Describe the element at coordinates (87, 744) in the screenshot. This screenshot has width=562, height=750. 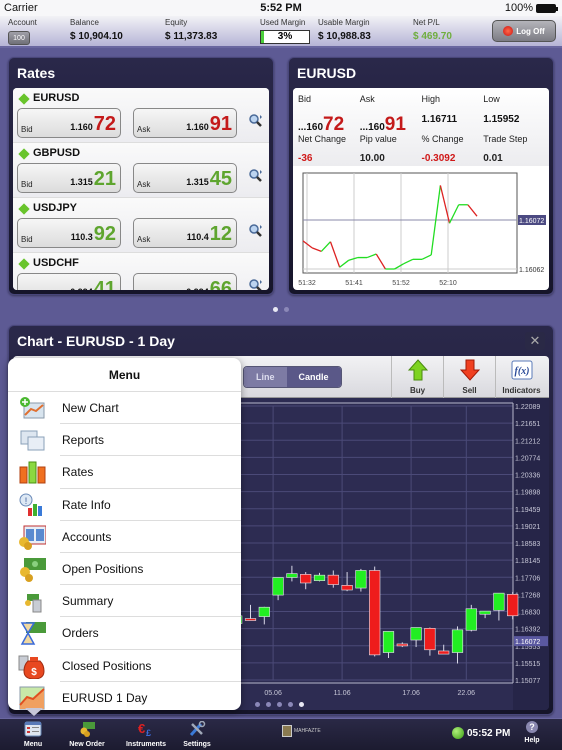
I see `new-order-tab-label: New Order` at that location.